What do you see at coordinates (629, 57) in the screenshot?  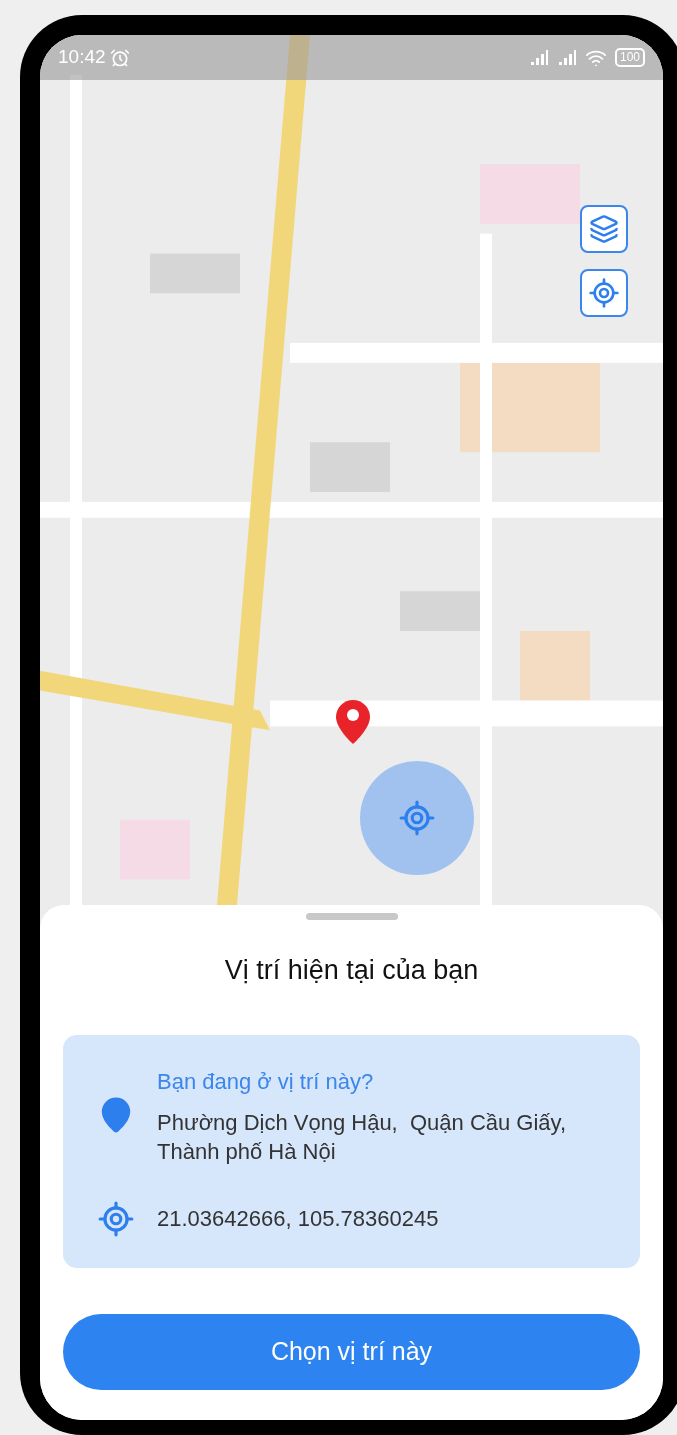 I see `battery-icon: 100` at bounding box center [629, 57].